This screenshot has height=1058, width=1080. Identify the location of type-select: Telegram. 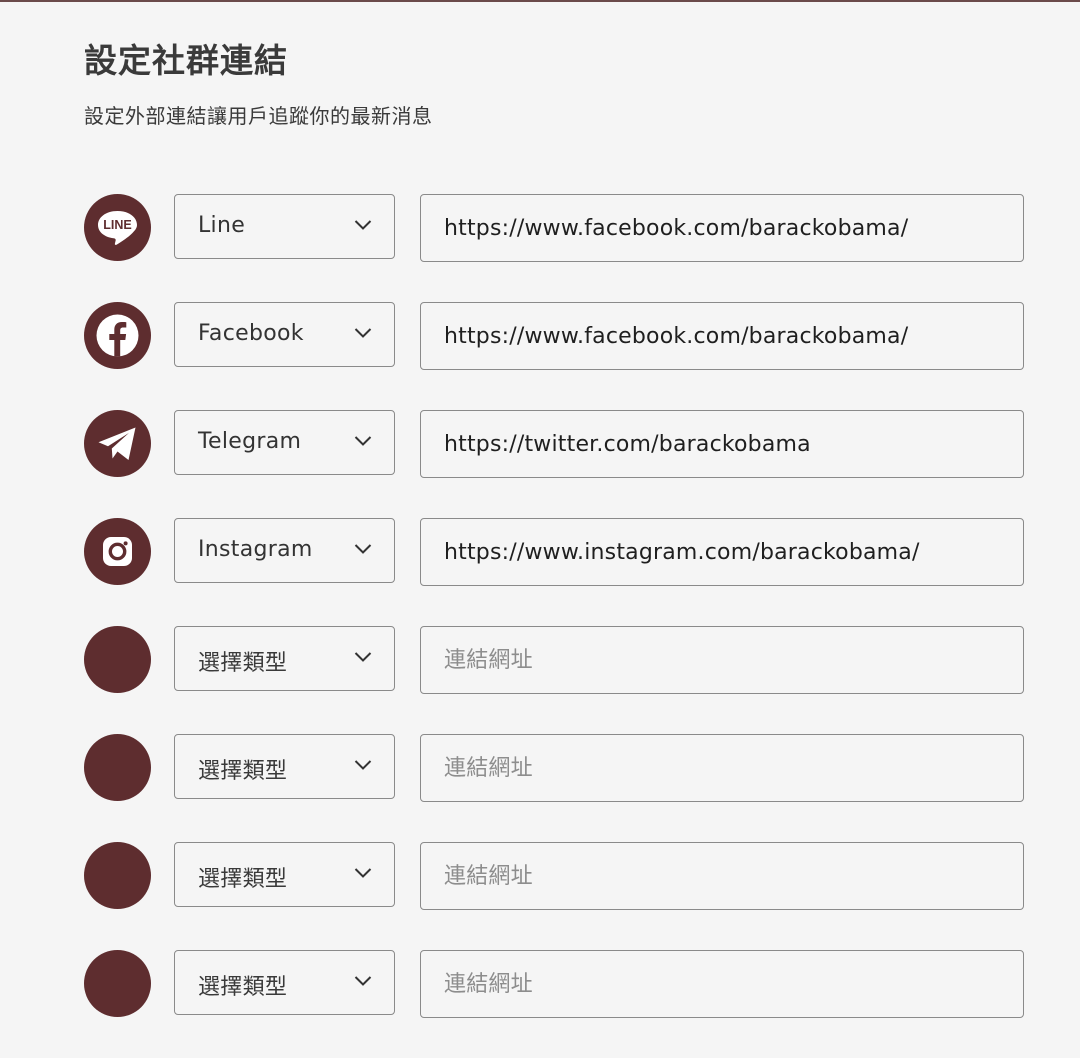
(284, 442).